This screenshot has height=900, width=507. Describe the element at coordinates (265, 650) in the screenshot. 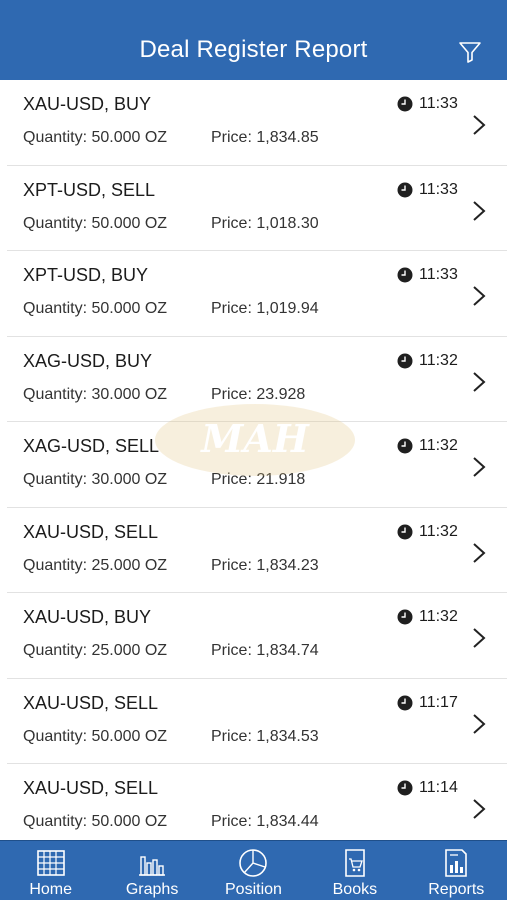

I see `deal-price: Price: 1,834.74` at that location.